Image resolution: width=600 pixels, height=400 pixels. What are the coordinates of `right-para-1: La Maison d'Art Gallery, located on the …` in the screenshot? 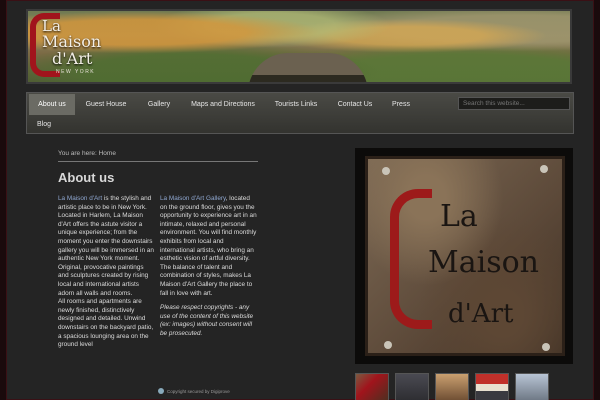 It's located at (209, 246).